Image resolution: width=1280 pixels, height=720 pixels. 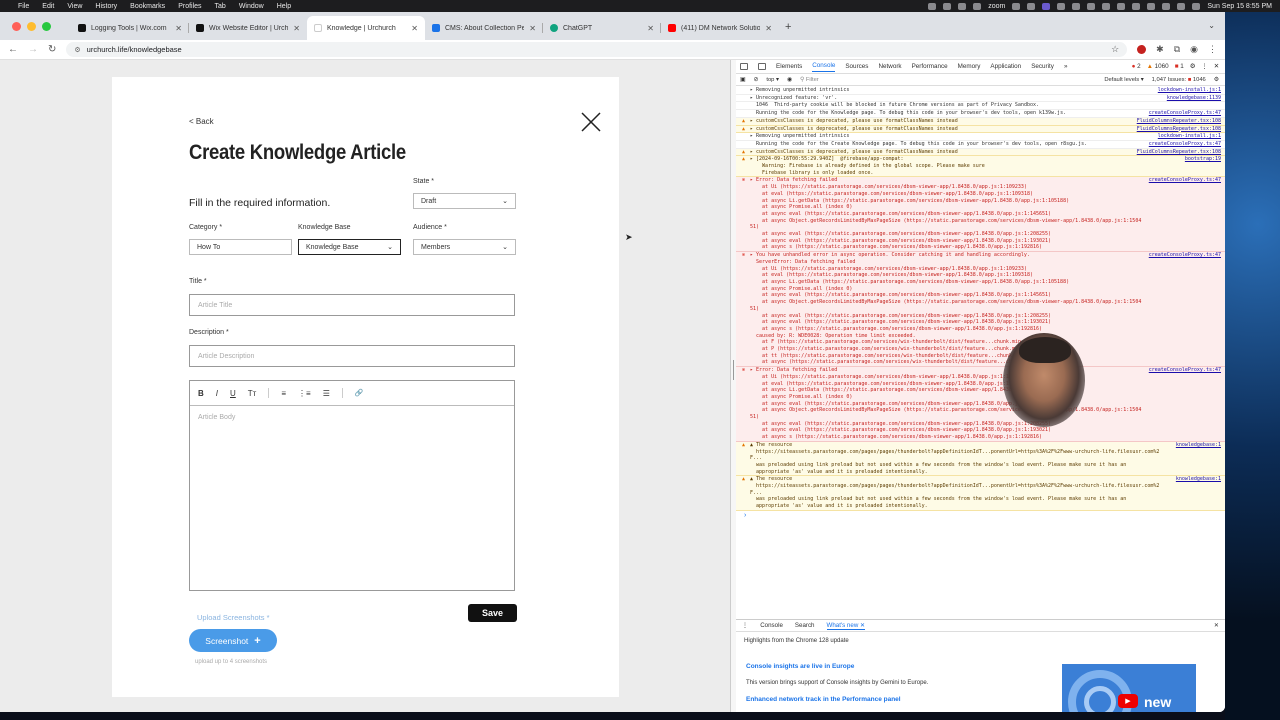 What do you see at coordinates (1181, 6) in the screenshot?
I see `search-icon` at bounding box center [1181, 6].